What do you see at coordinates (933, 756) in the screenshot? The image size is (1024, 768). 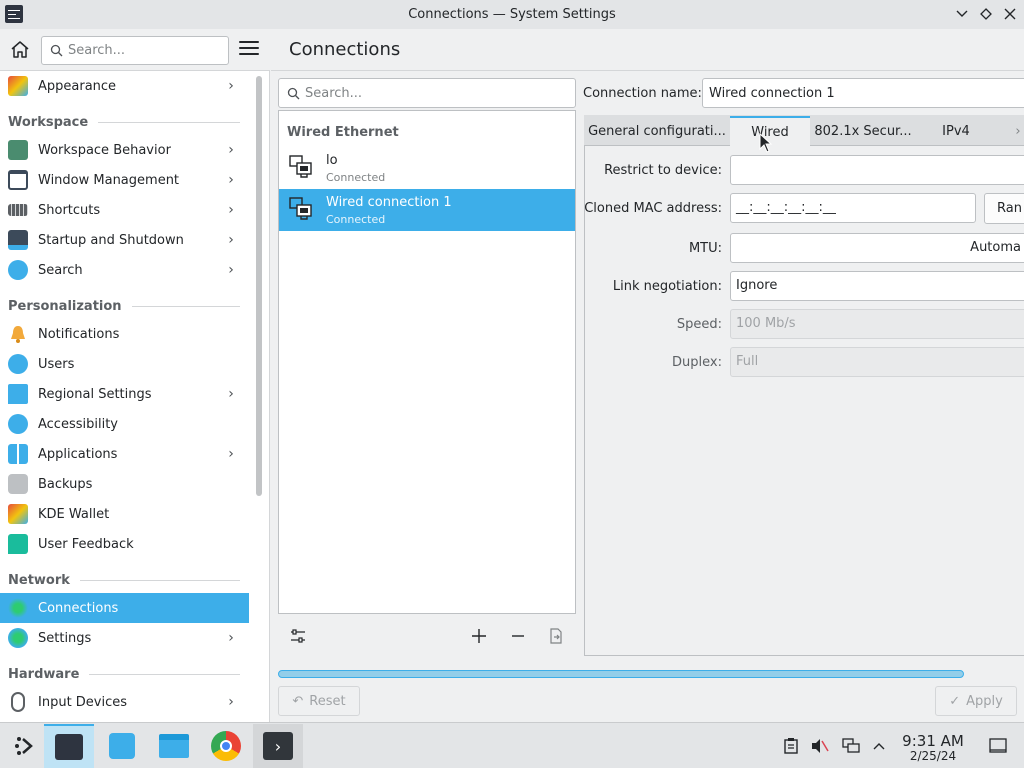 I see `clock-date: 2/25/24` at bounding box center [933, 756].